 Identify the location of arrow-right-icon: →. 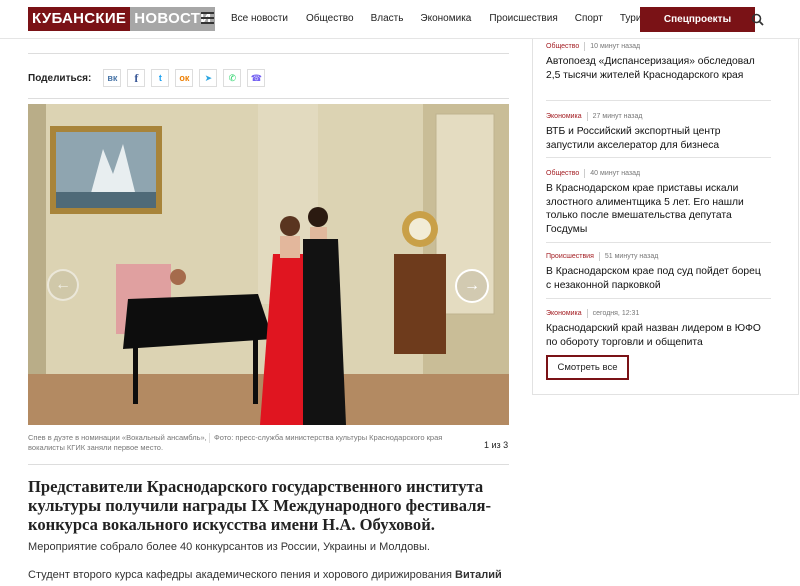
(472, 285).